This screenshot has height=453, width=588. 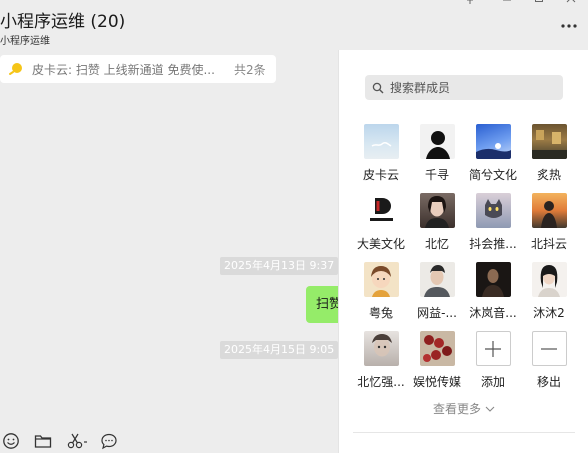 What do you see at coordinates (437, 210) in the screenshot?
I see `portrait-avatar` at bounding box center [437, 210].